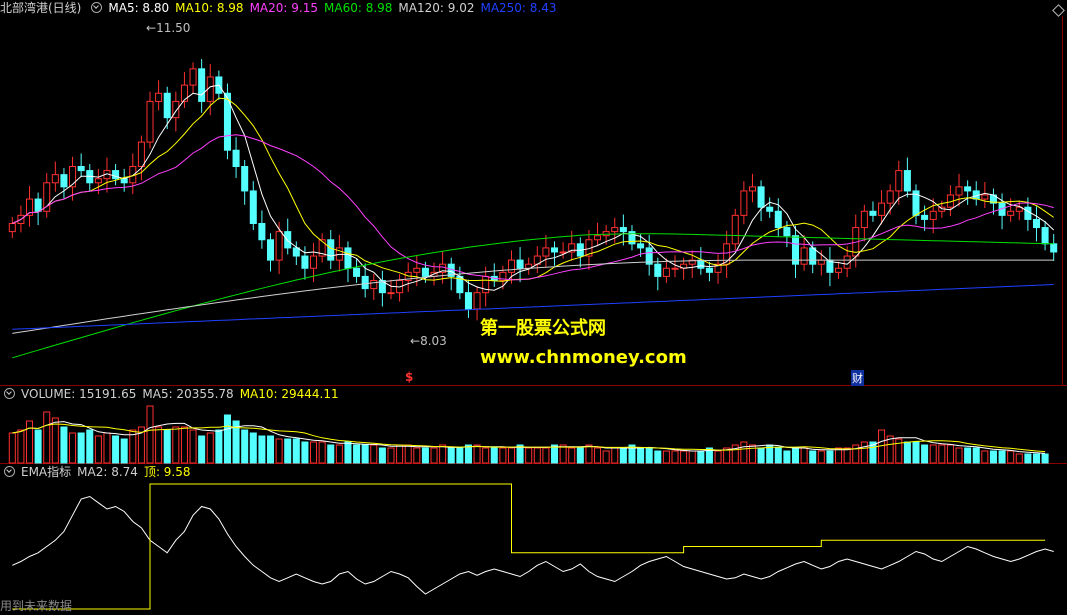 The height and width of the screenshot is (615, 1067). I want to click on ma20-label: MA20: 9.15, so click(283, 8).